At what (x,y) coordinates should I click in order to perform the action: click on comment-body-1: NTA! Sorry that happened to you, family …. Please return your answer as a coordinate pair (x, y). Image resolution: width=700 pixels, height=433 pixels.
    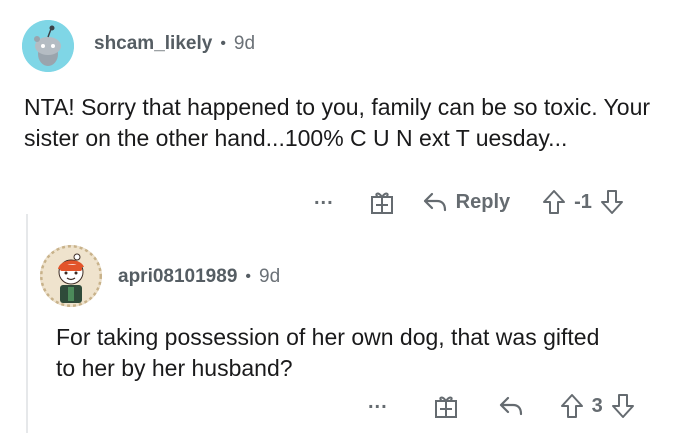
    Looking at the image, I should click on (337, 122).